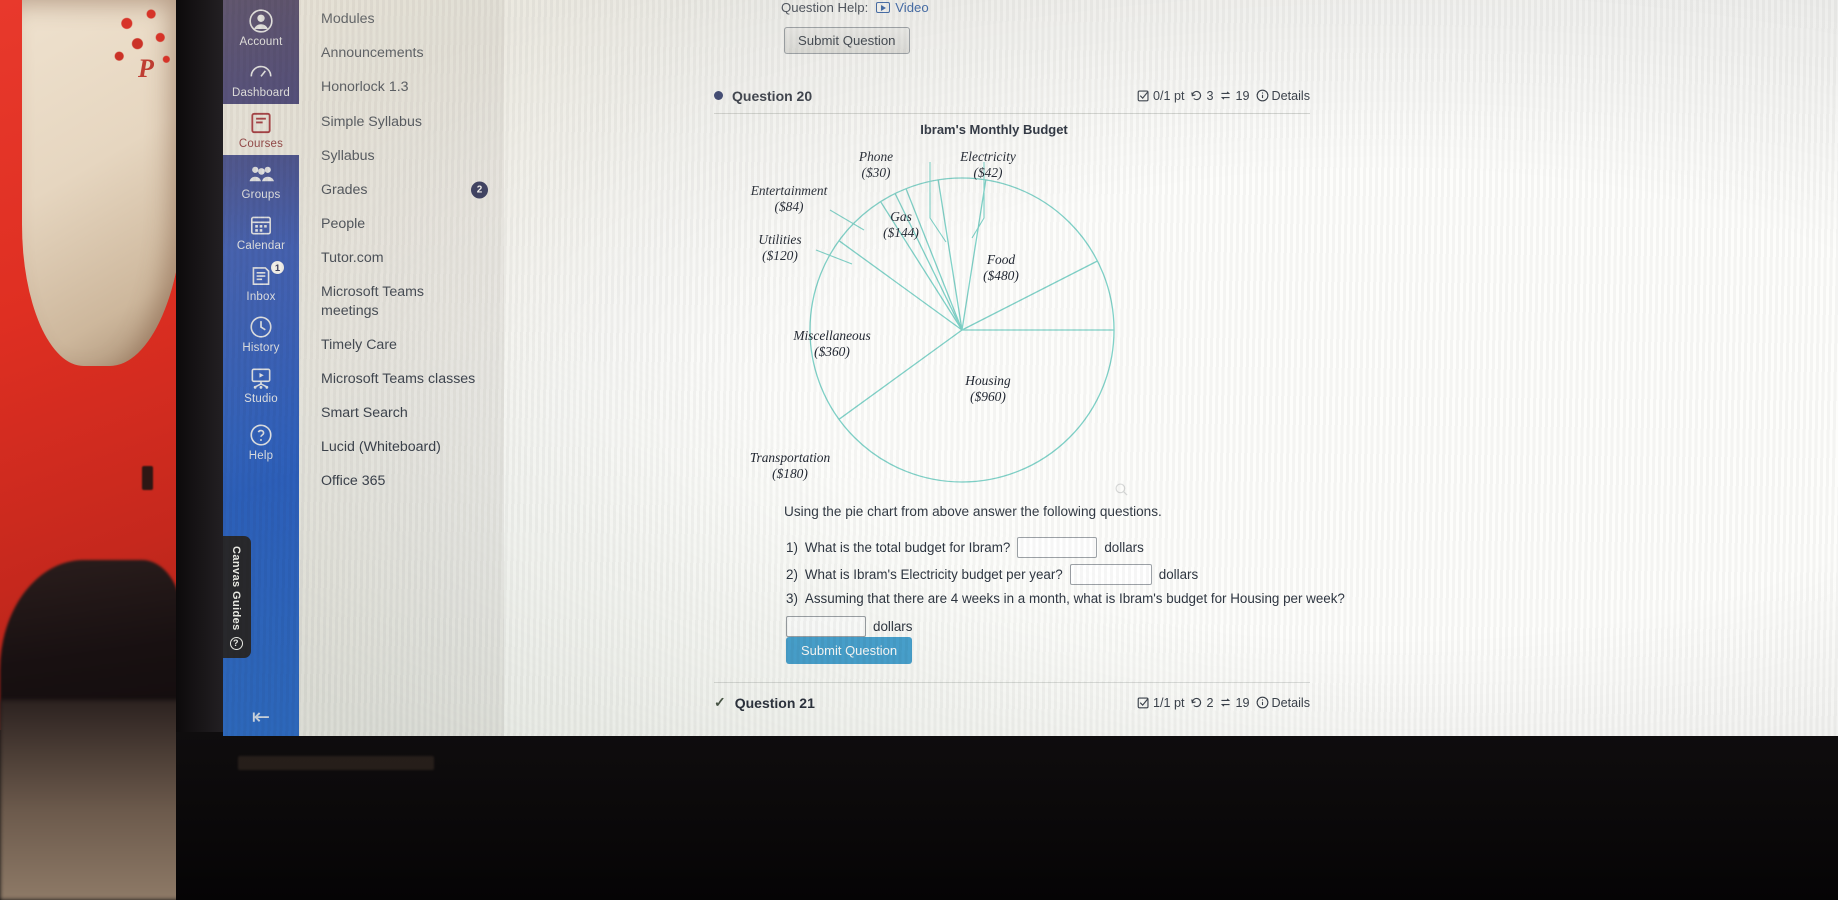 This screenshot has height=900, width=1838. I want to click on magnifier-icon, so click(1121, 492).